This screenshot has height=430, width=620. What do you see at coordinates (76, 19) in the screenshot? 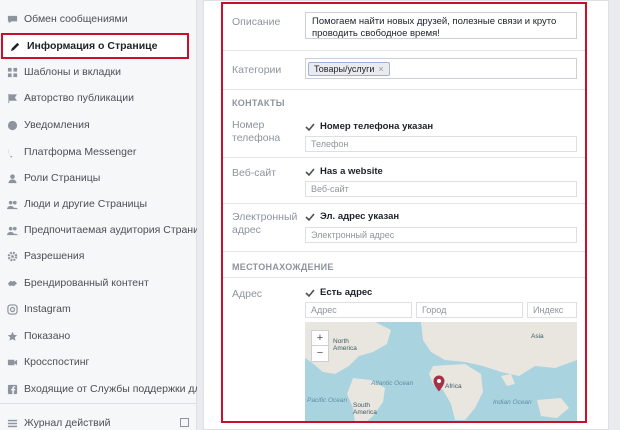
I see `sidebar-item-label: Обмен сообщениями` at bounding box center [76, 19].